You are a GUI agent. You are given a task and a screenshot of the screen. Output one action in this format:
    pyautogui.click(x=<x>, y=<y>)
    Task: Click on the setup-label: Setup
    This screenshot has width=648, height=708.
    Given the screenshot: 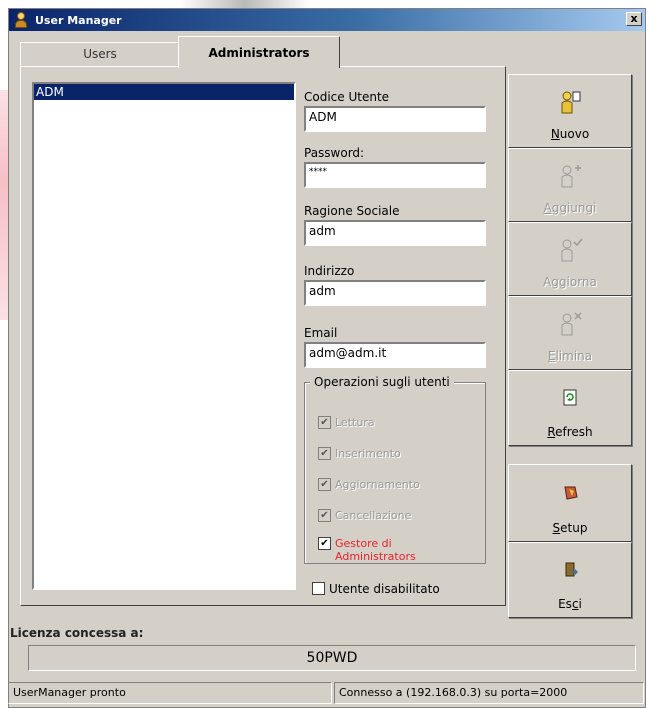 What is the action you would take?
    pyautogui.click(x=570, y=528)
    